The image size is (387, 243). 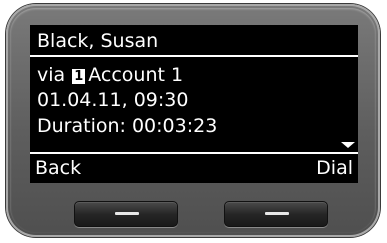 What do you see at coordinates (98, 41) in the screenshot?
I see `contact-name-title: Black, Susan` at bounding box center [98, 41].